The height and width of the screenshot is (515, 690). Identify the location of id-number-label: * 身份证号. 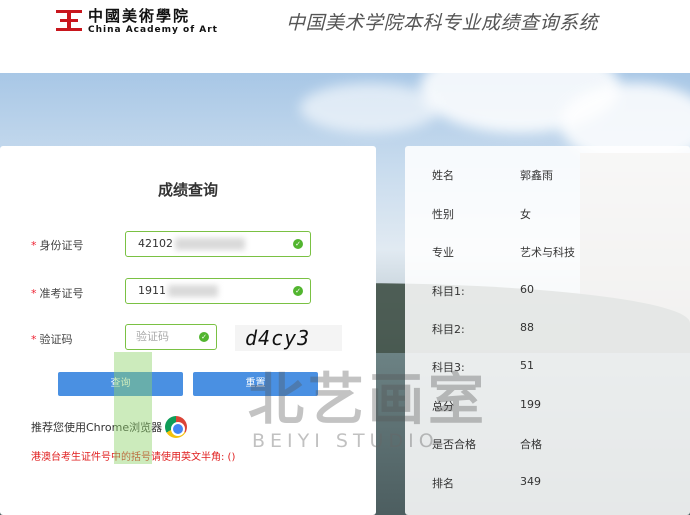
(57, 245).